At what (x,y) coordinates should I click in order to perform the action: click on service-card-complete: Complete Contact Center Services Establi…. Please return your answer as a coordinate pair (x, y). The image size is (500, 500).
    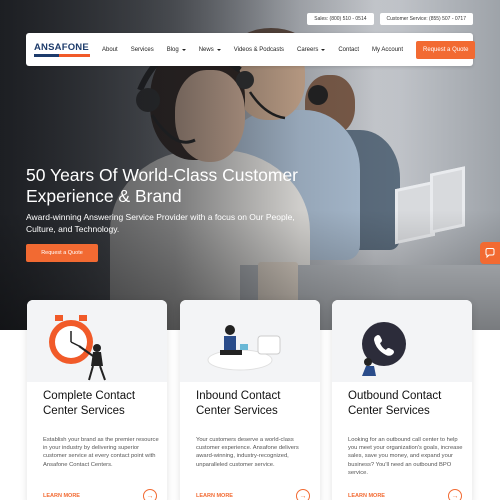
    Looking at the image, I should click on (97, 400).